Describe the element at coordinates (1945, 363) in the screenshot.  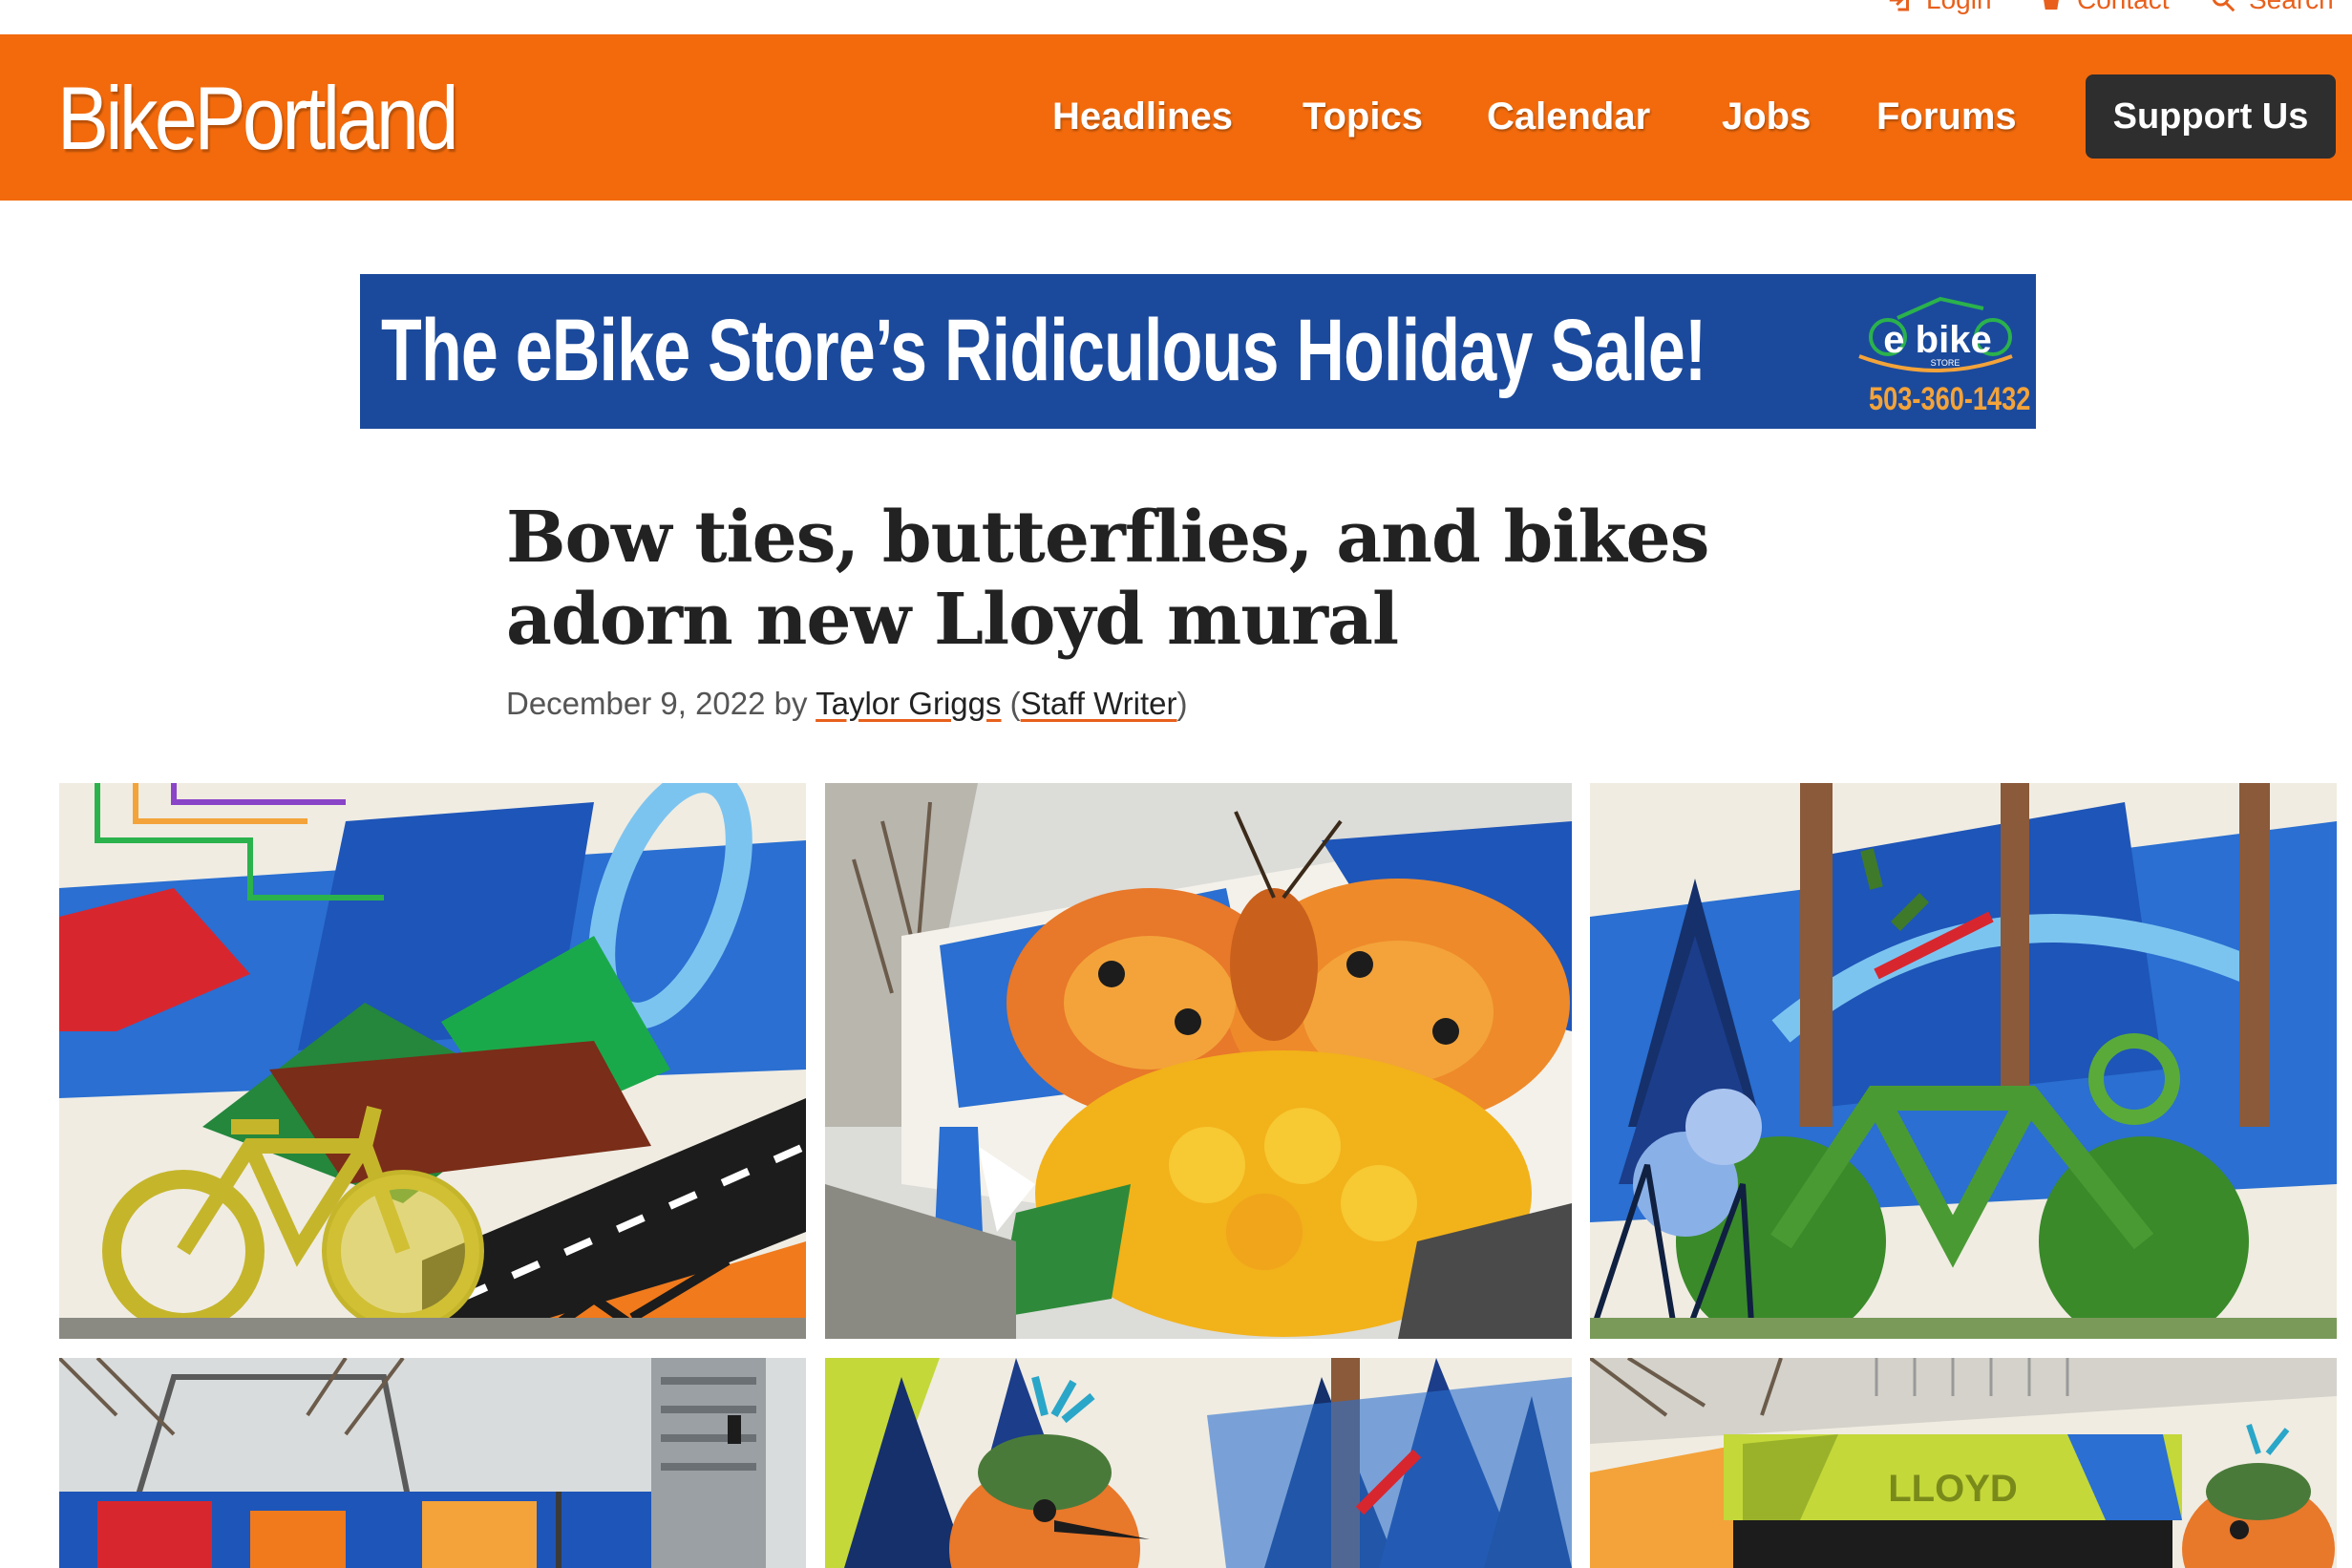
I see `ebike-logo-sub: STORE` at that location.